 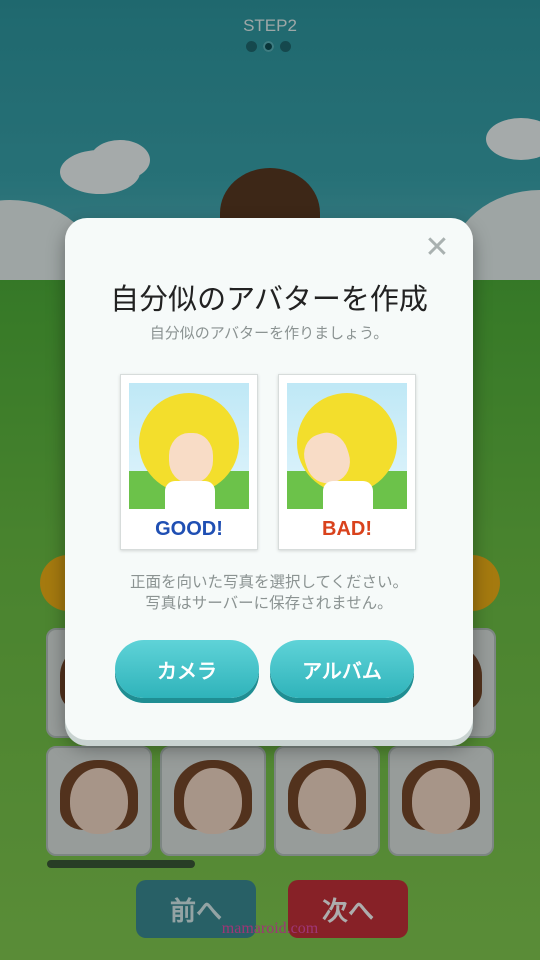 I want to click on good-caption: GOOD!, so click(x=189, y=529).